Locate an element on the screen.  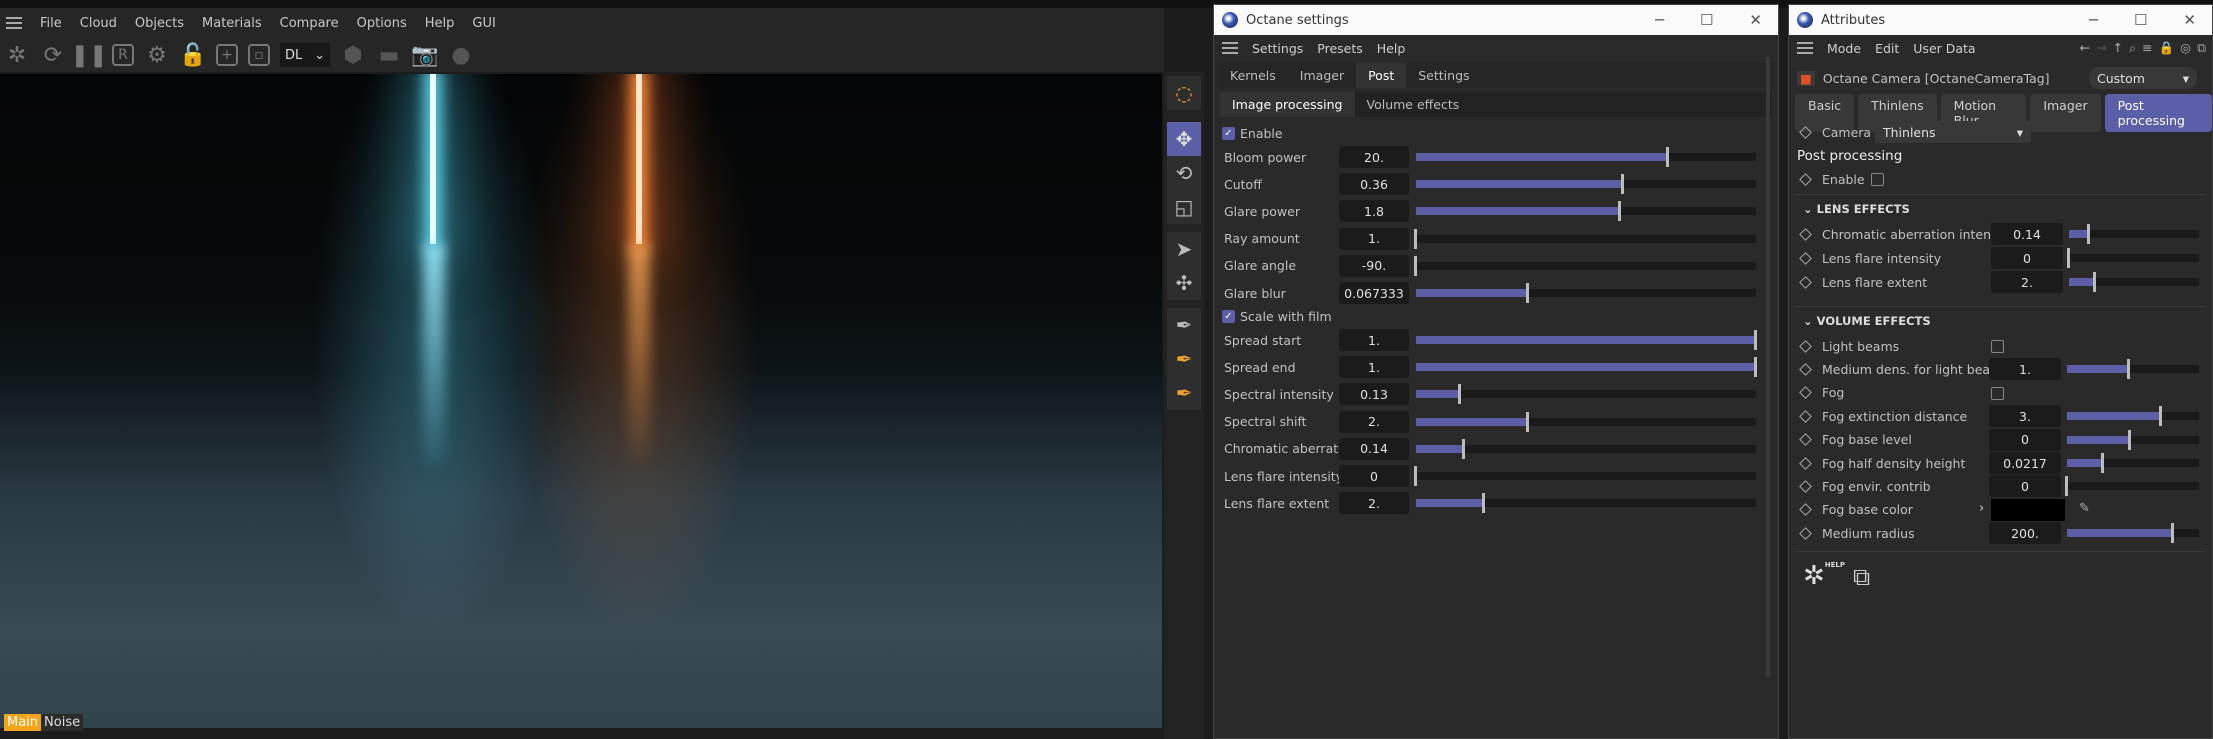
chromatic-aberrati-value-field: 0.14 is located at coordinates (1374, 448).